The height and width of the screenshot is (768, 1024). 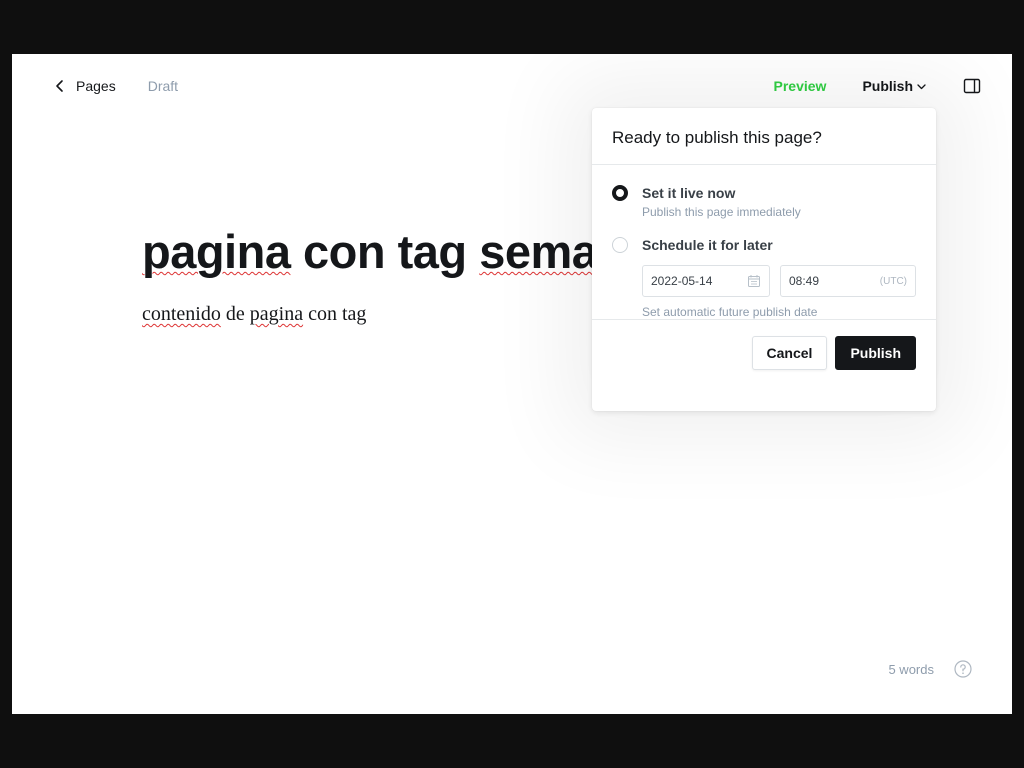 I want to click on timezone-label: (UTC), so click(x=893, y=281).